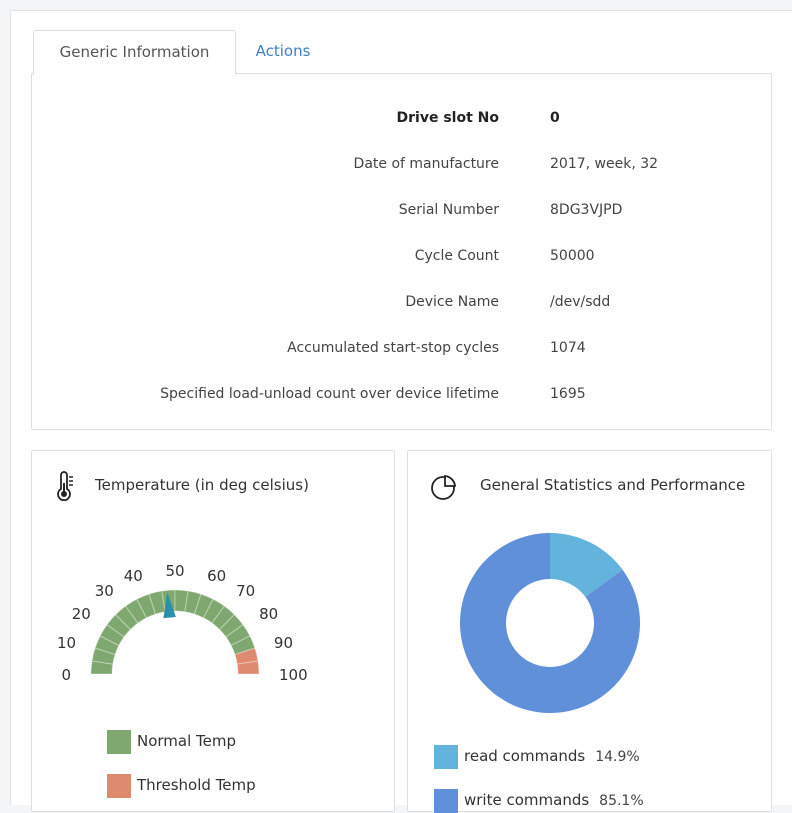  What do you see at coordinates (268, 614) in the screenshot?
I see `gauge-tick-label: 80` at bounding box center [268, 614].